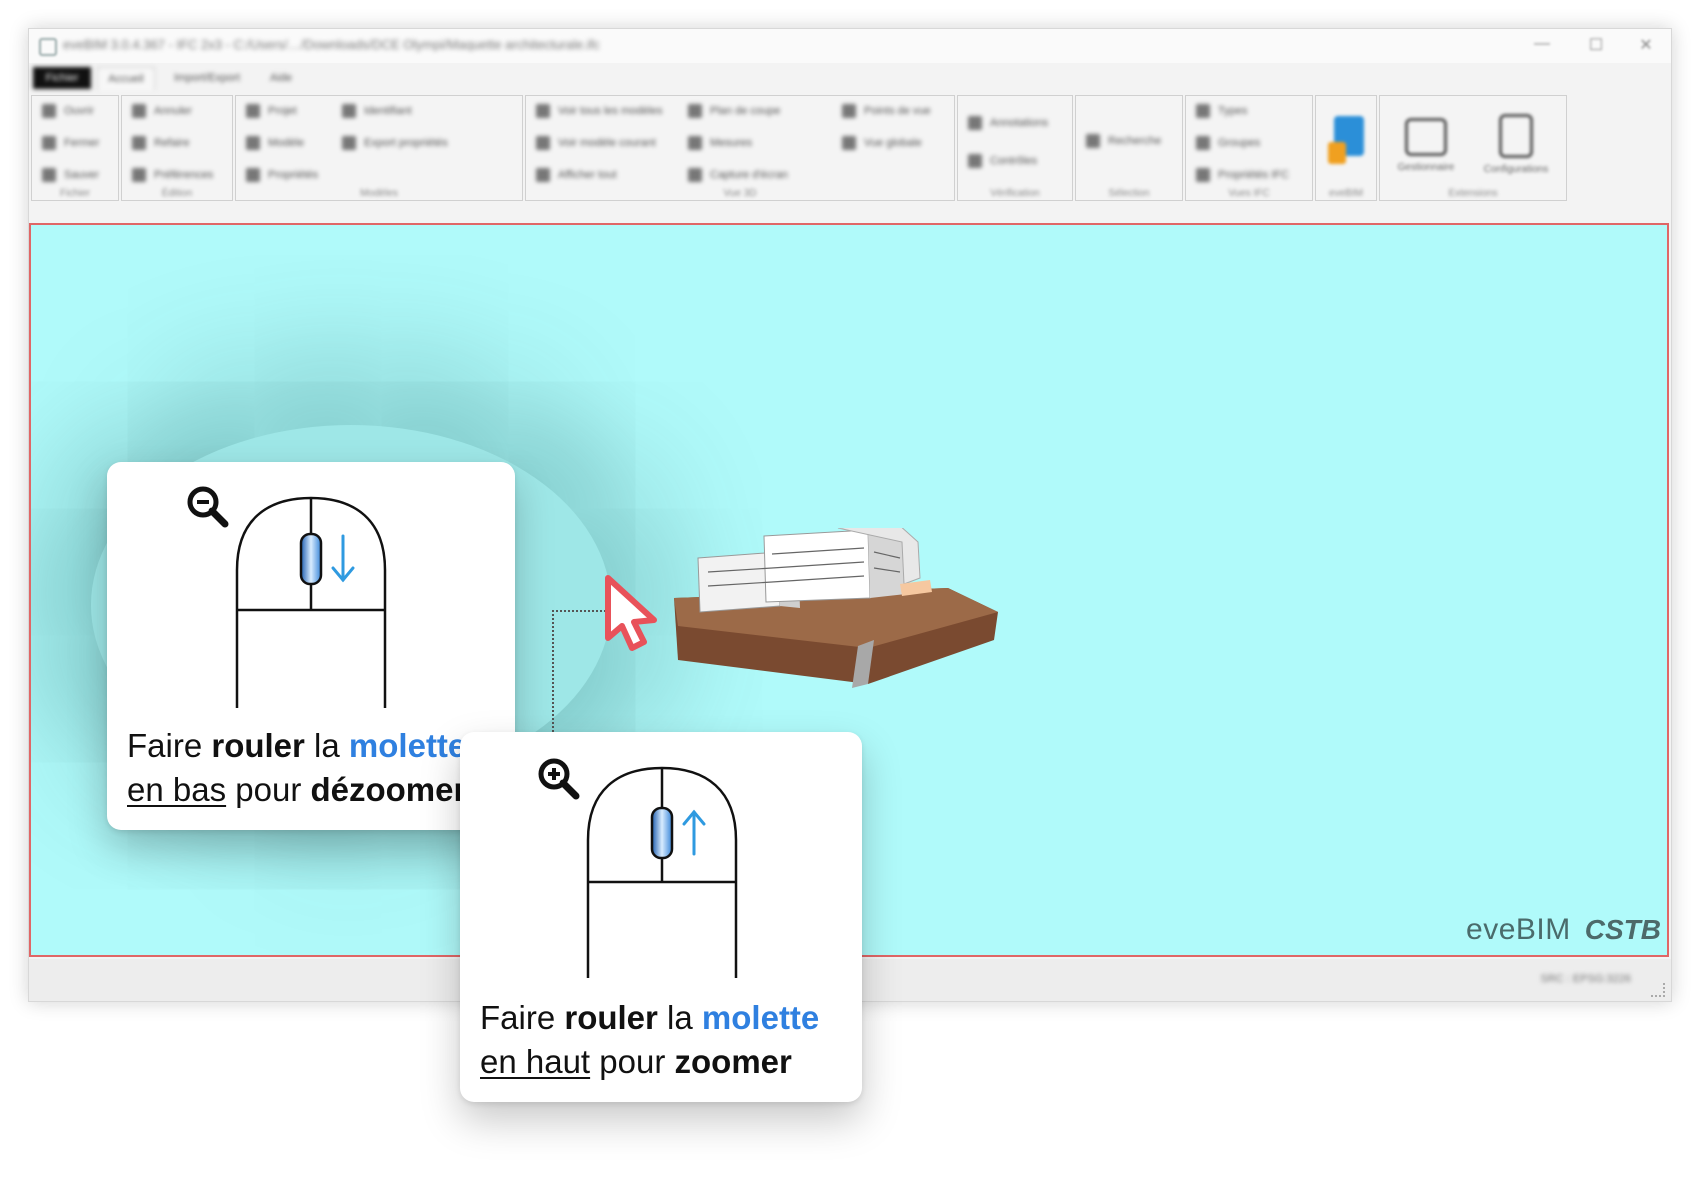  Describe the element at coordinates (349, 143) in the screenshot. I see `export-icon` at that location.